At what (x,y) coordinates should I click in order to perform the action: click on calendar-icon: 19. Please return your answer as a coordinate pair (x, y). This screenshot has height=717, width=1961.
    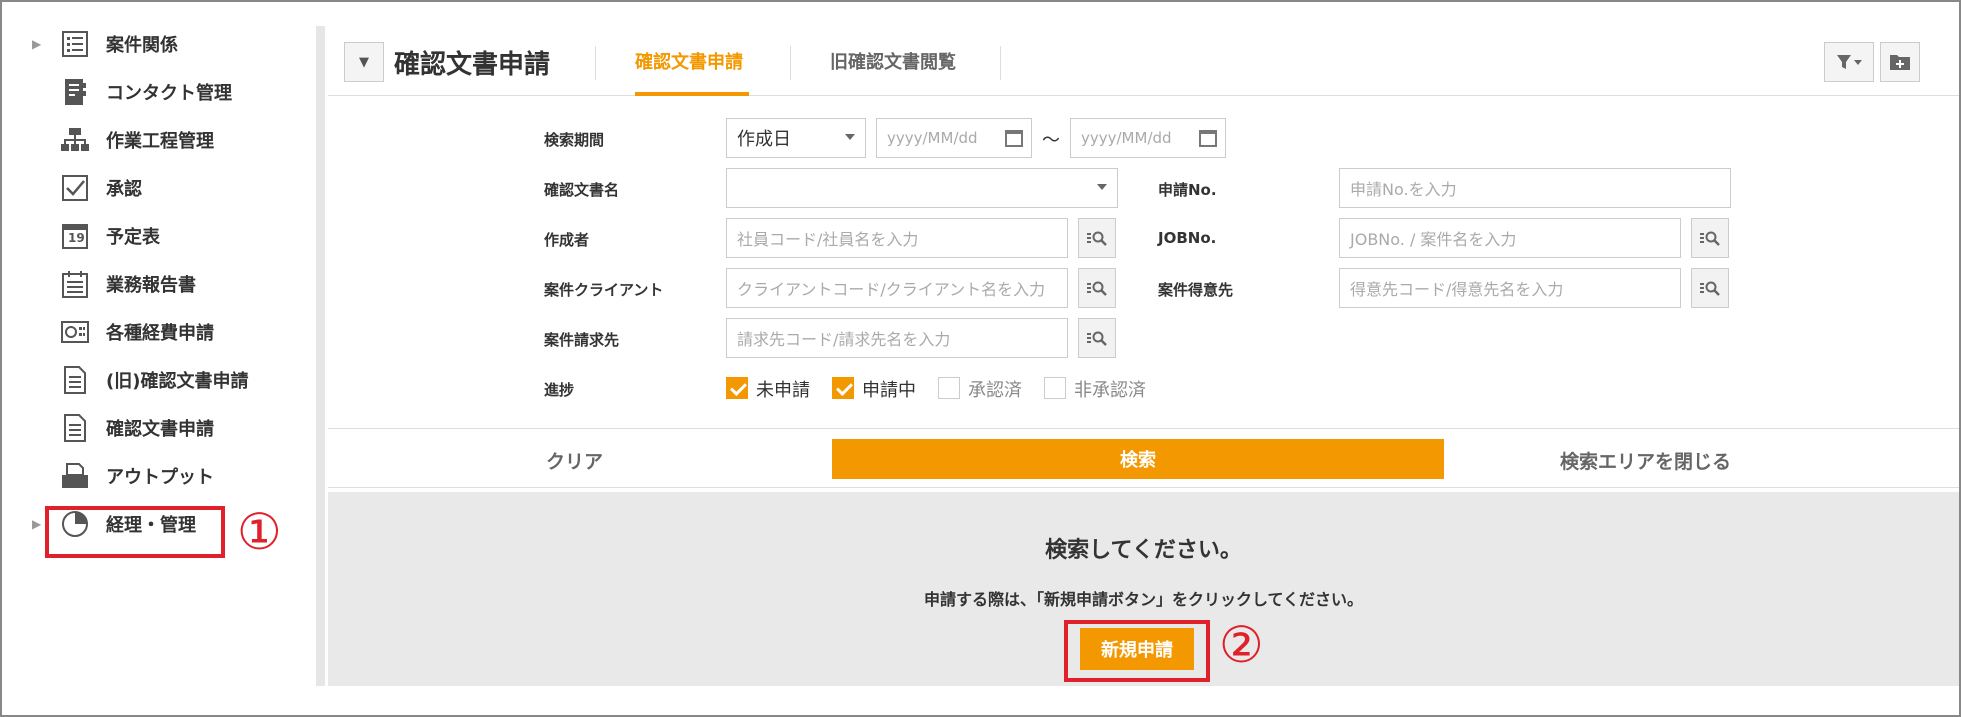
    Looking at the image, I should click on (75, 236).